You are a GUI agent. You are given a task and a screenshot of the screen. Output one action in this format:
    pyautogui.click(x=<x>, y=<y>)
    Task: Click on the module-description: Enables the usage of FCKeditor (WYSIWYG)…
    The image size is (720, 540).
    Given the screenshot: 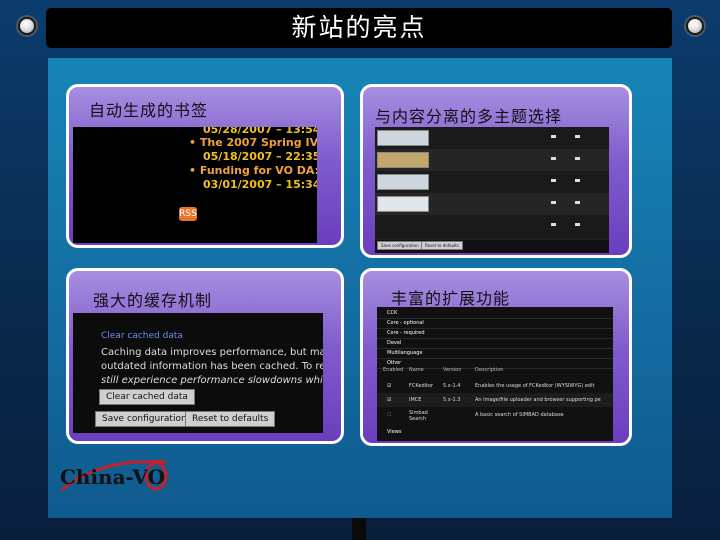 What is the action you would take?
    pyautogui.click(x=535, y=386)
    